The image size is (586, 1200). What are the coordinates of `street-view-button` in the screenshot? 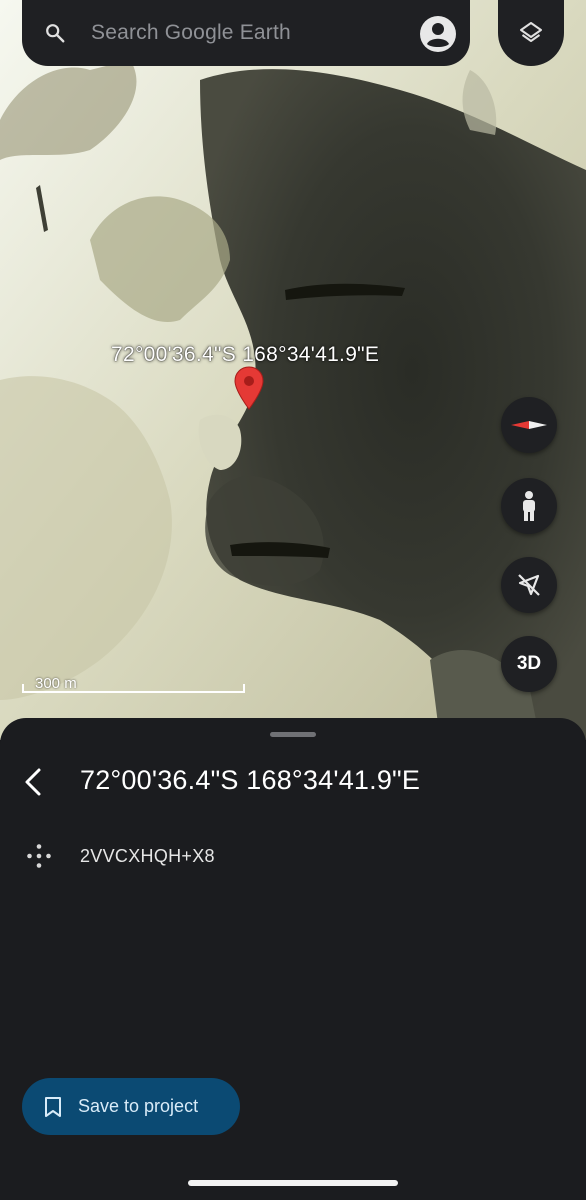 It's located at (529, 506).